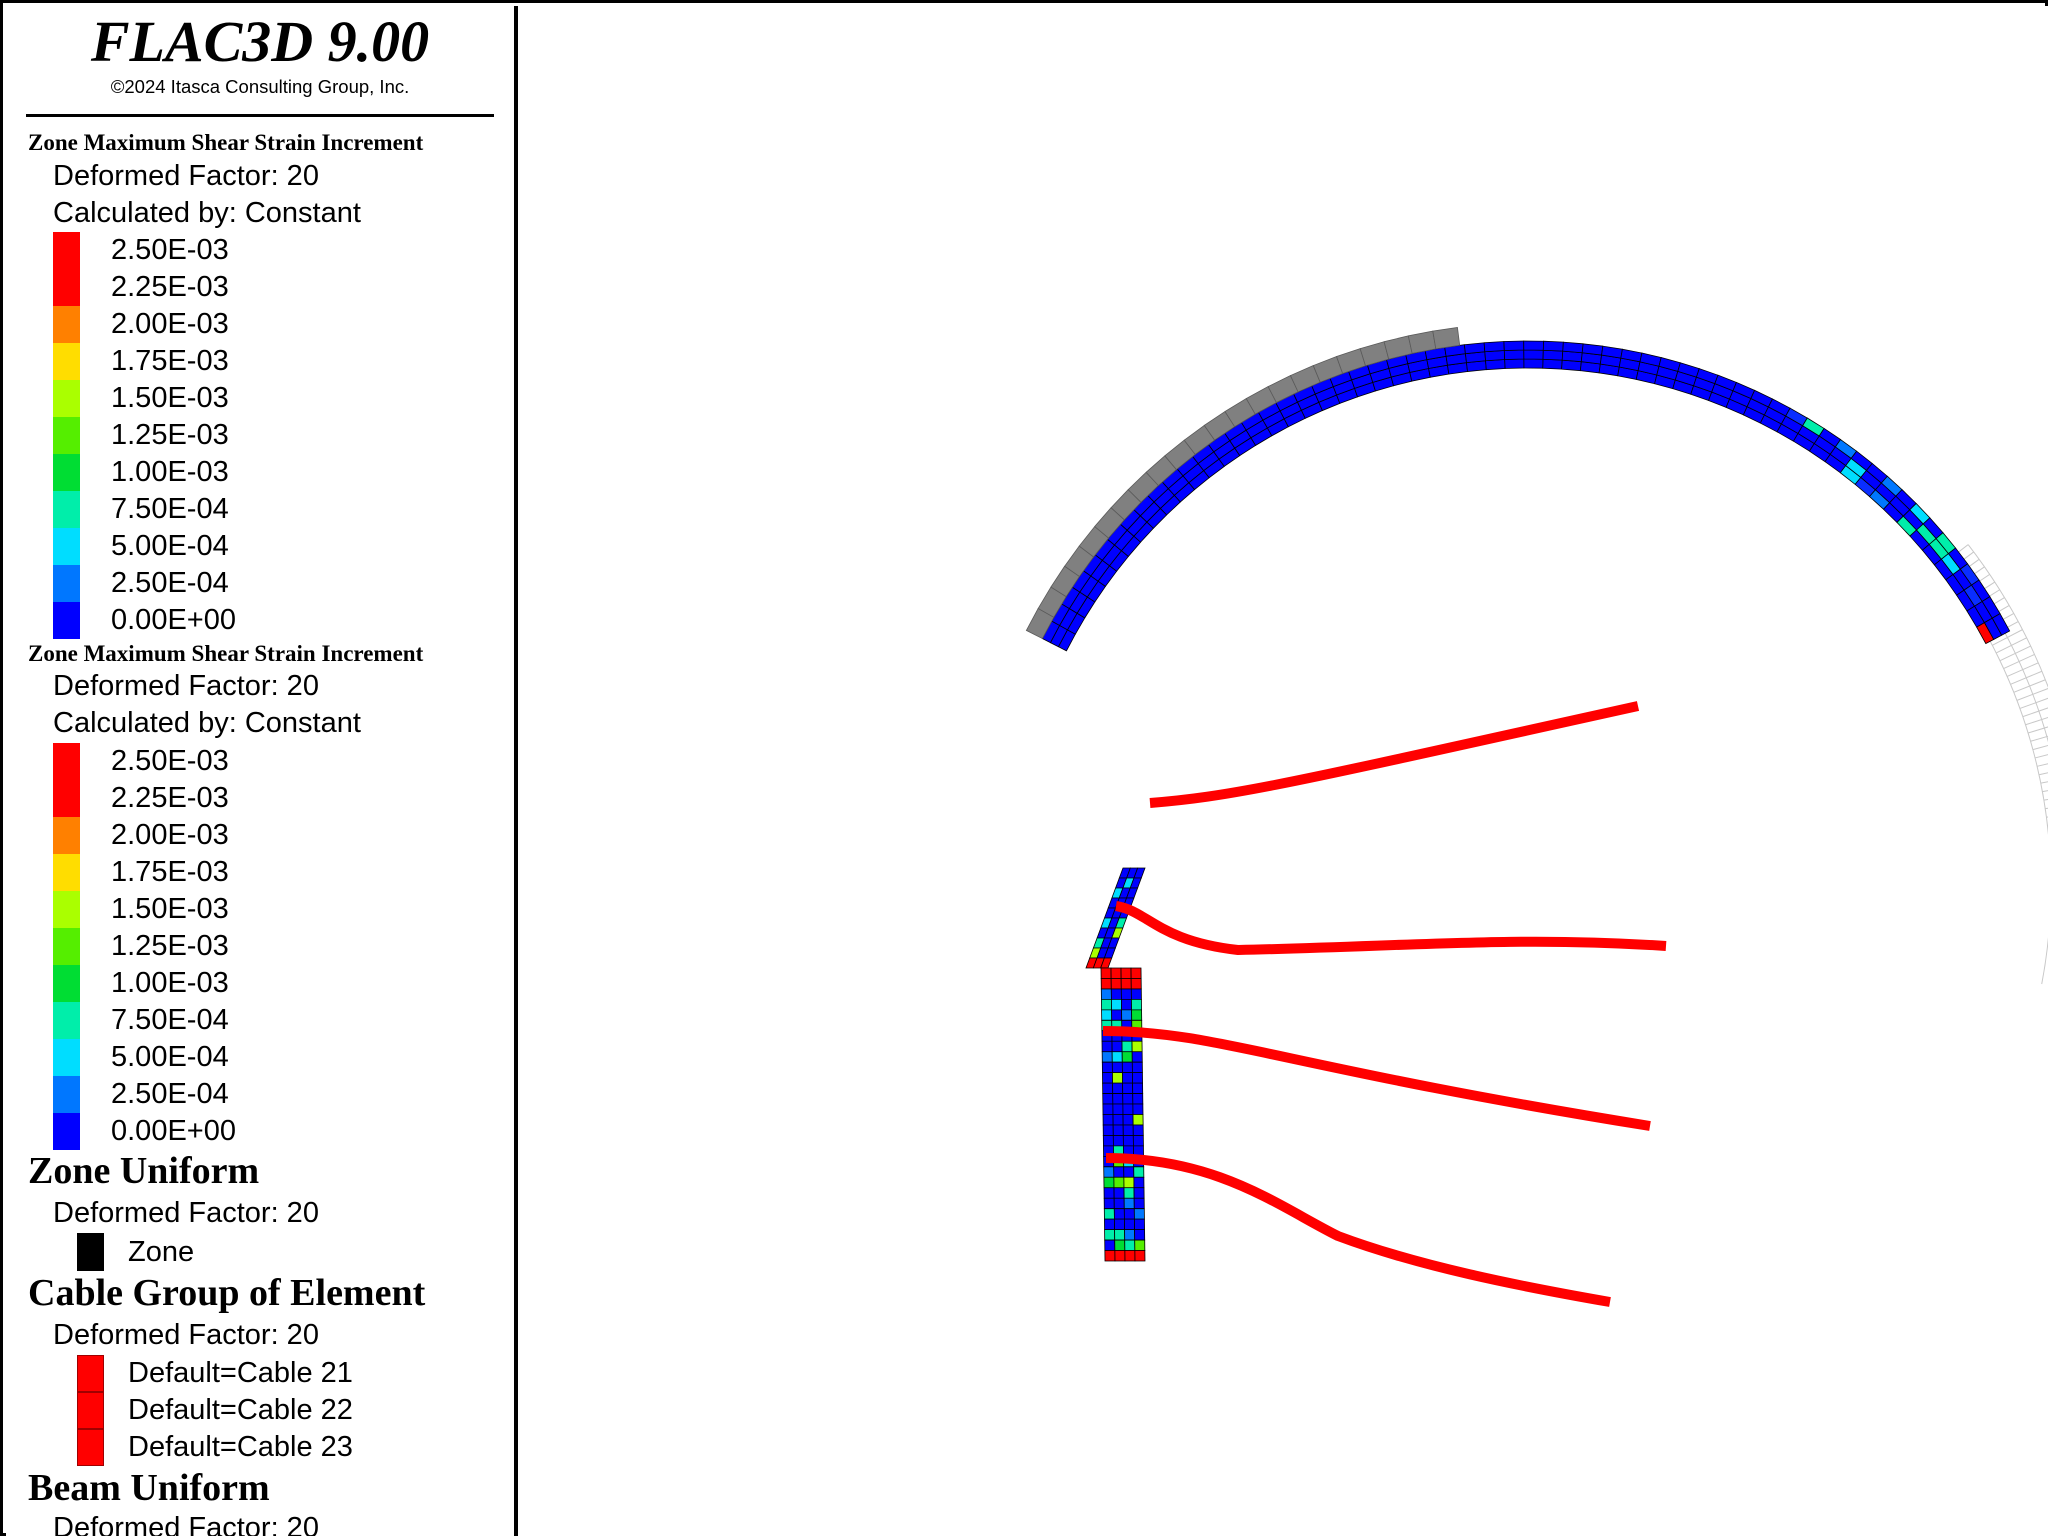 The width and height of the screenshot is (2048, 1536). Describe the element at coordinates (260, 41) in the screenshot. I see `app-title: FLAC3D 9.00` at that location.